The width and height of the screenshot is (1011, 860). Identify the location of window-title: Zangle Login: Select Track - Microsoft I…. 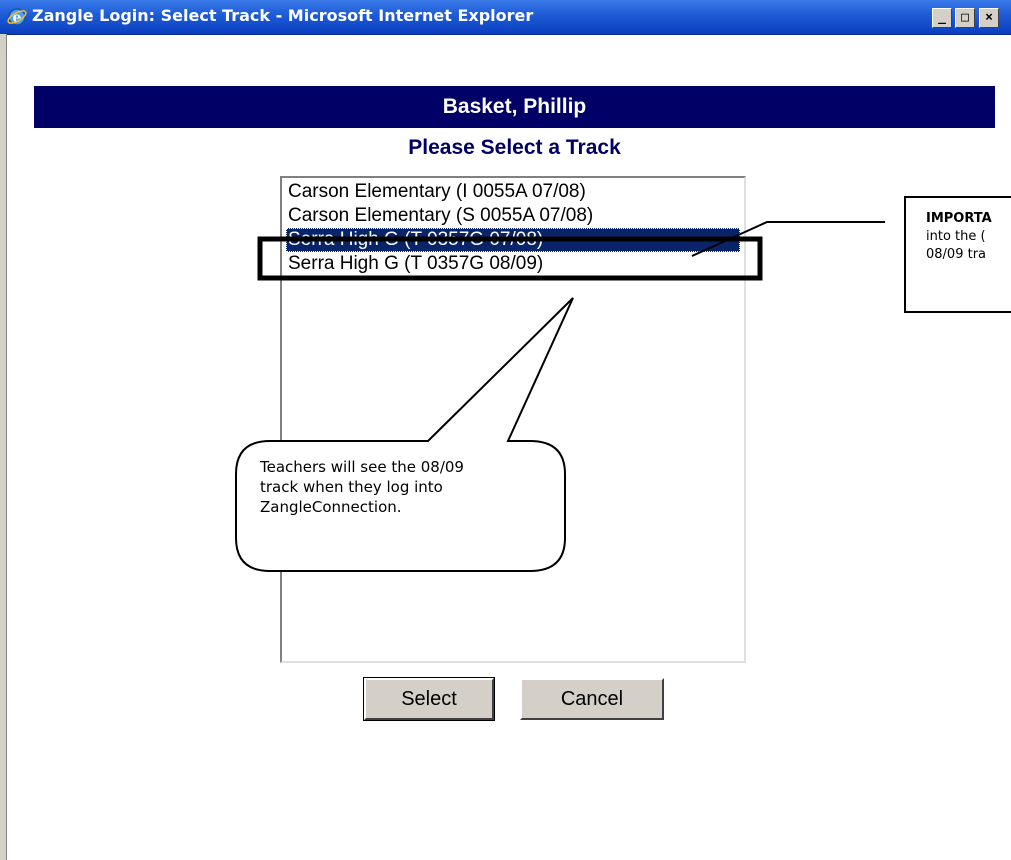
(283, 15).